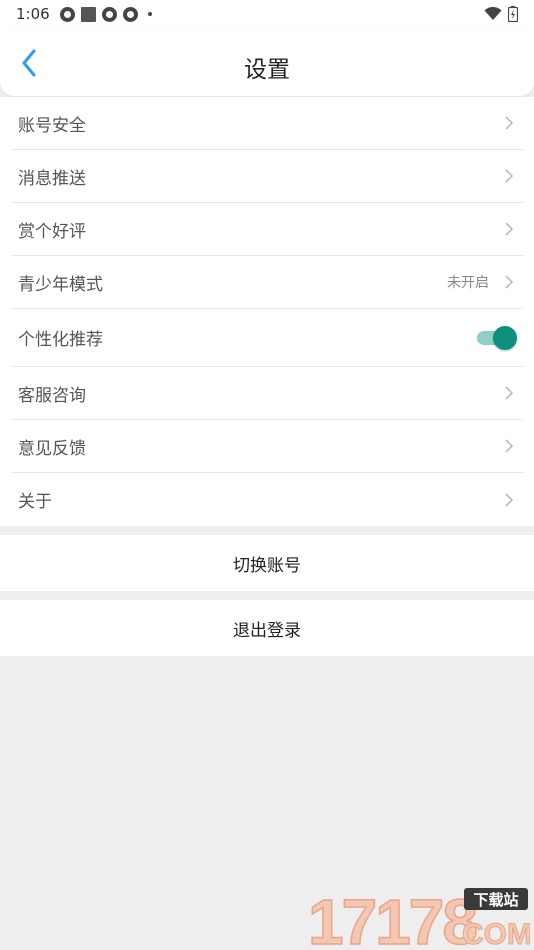 The width and height of the screenshot is (534, 950). What do you see at coordinates (267, 499) in the screenshot?
I see `settings-item-about: 关于` at bounding box center [267, 499].